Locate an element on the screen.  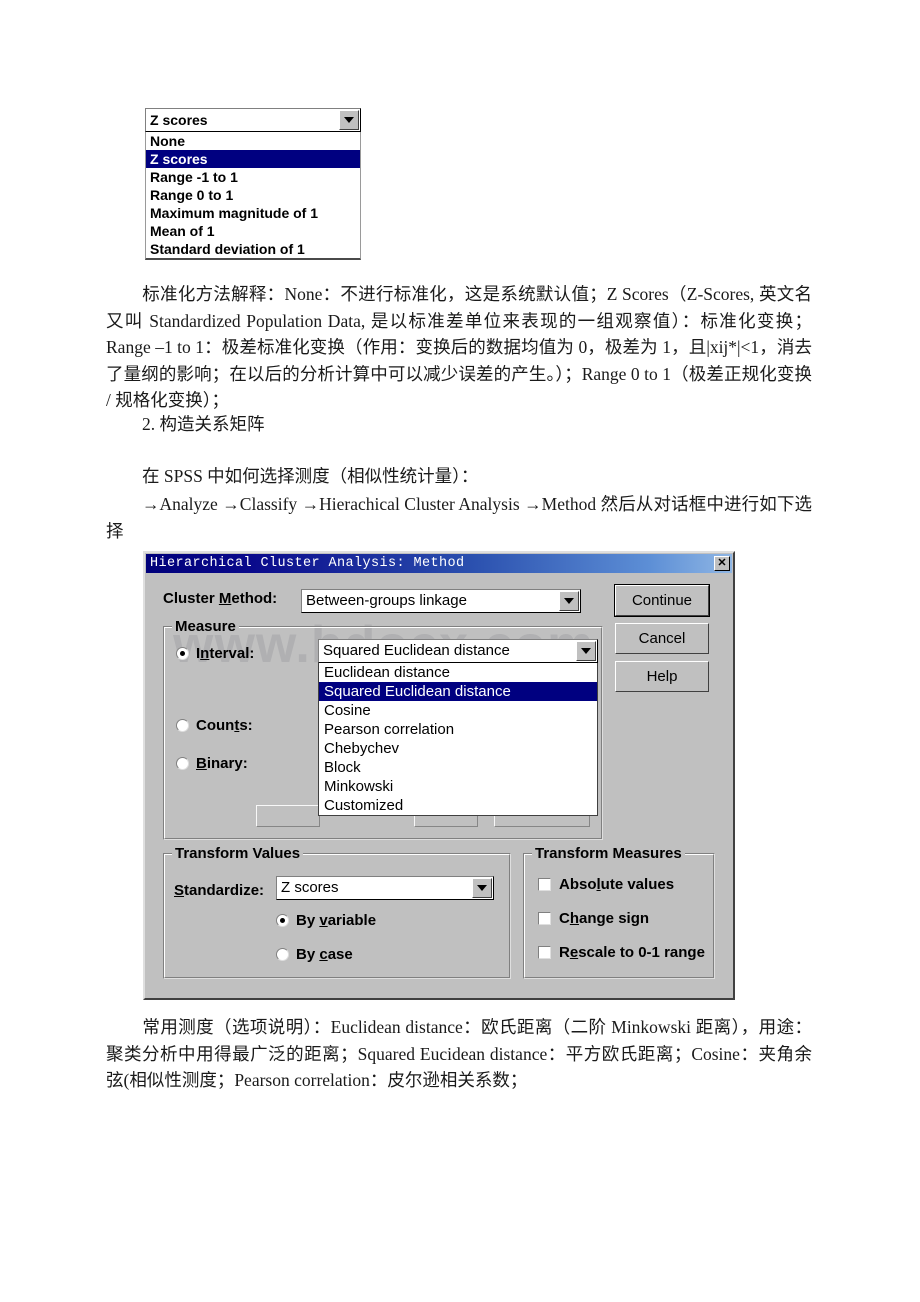
cluster-method-label: Cluster Method: is located at coordinates (220, 598).